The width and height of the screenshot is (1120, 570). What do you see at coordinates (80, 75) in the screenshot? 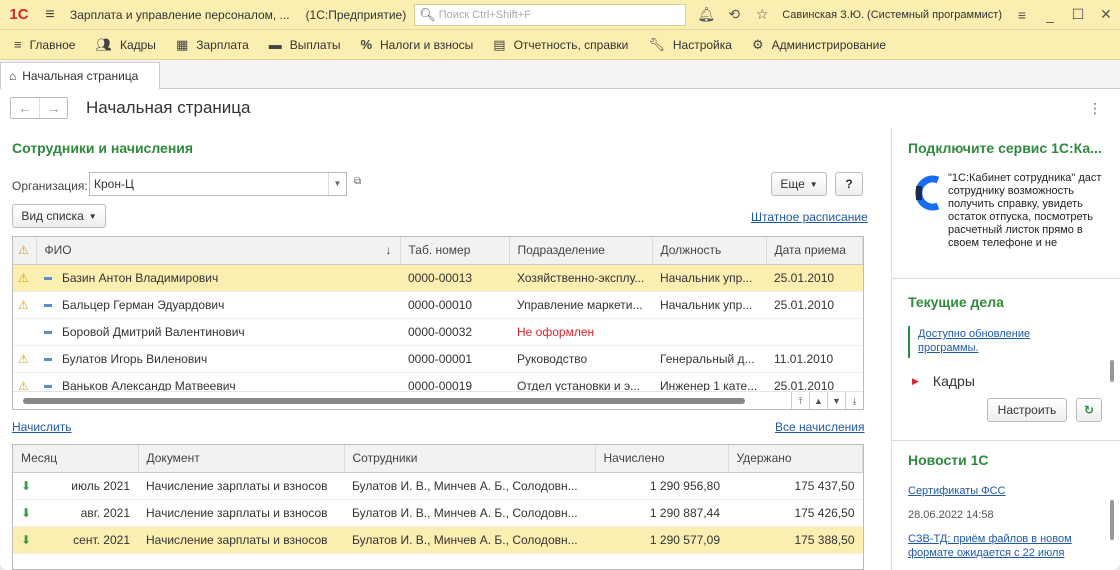
I see `tab-home: ⌂ Начальная страница` at bounding box center [80, 75].